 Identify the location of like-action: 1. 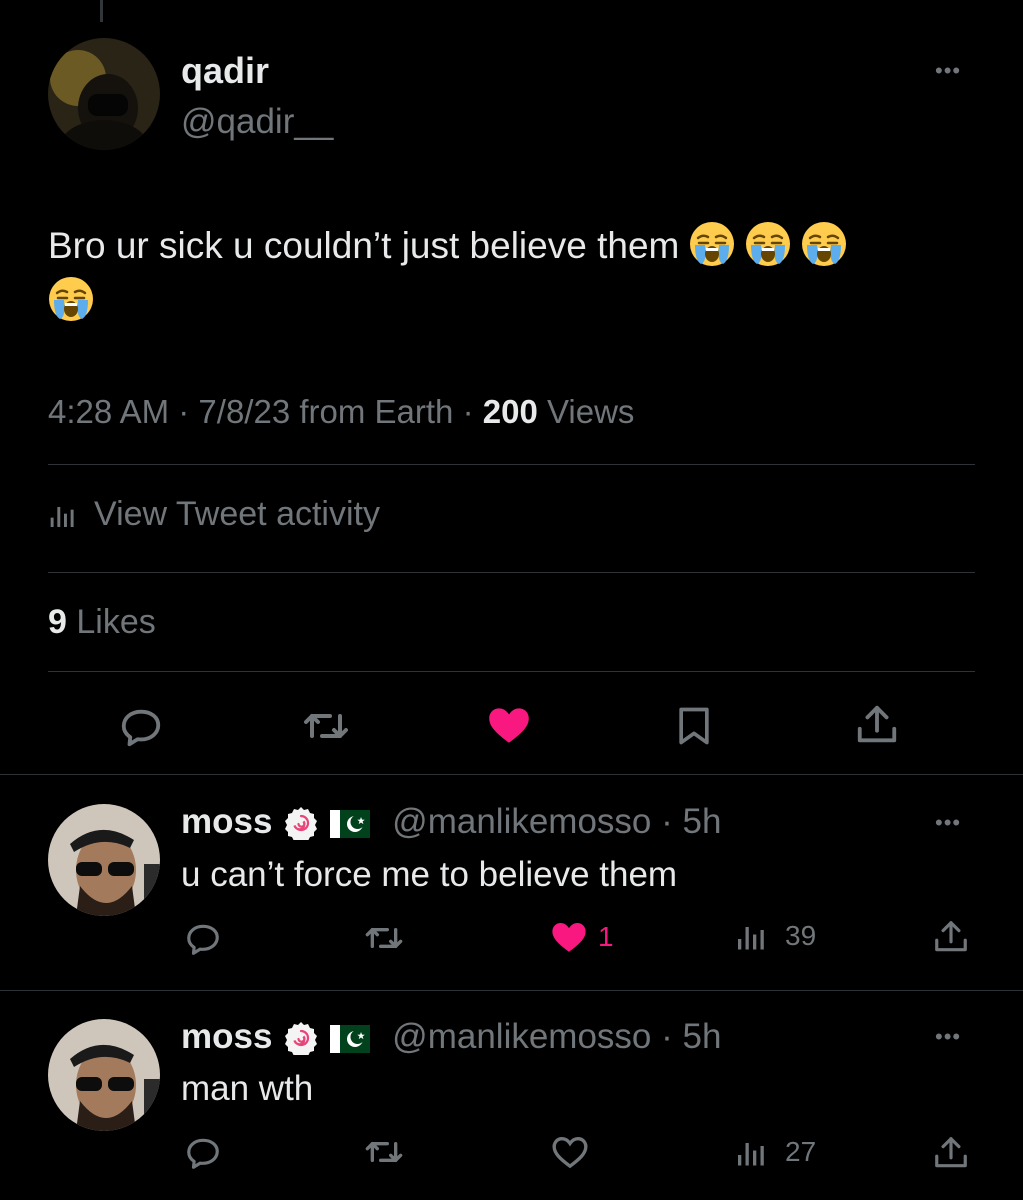
(581, 937).